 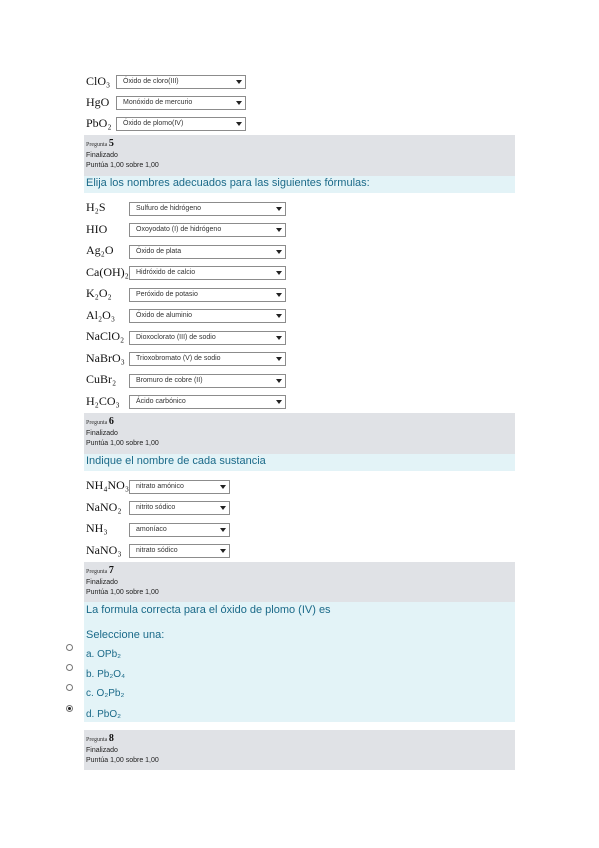 What do you see at coordinates (99, 293) in the screenshot?
I see `formula-label: K₂O₂` at bounding box center [99, 293].